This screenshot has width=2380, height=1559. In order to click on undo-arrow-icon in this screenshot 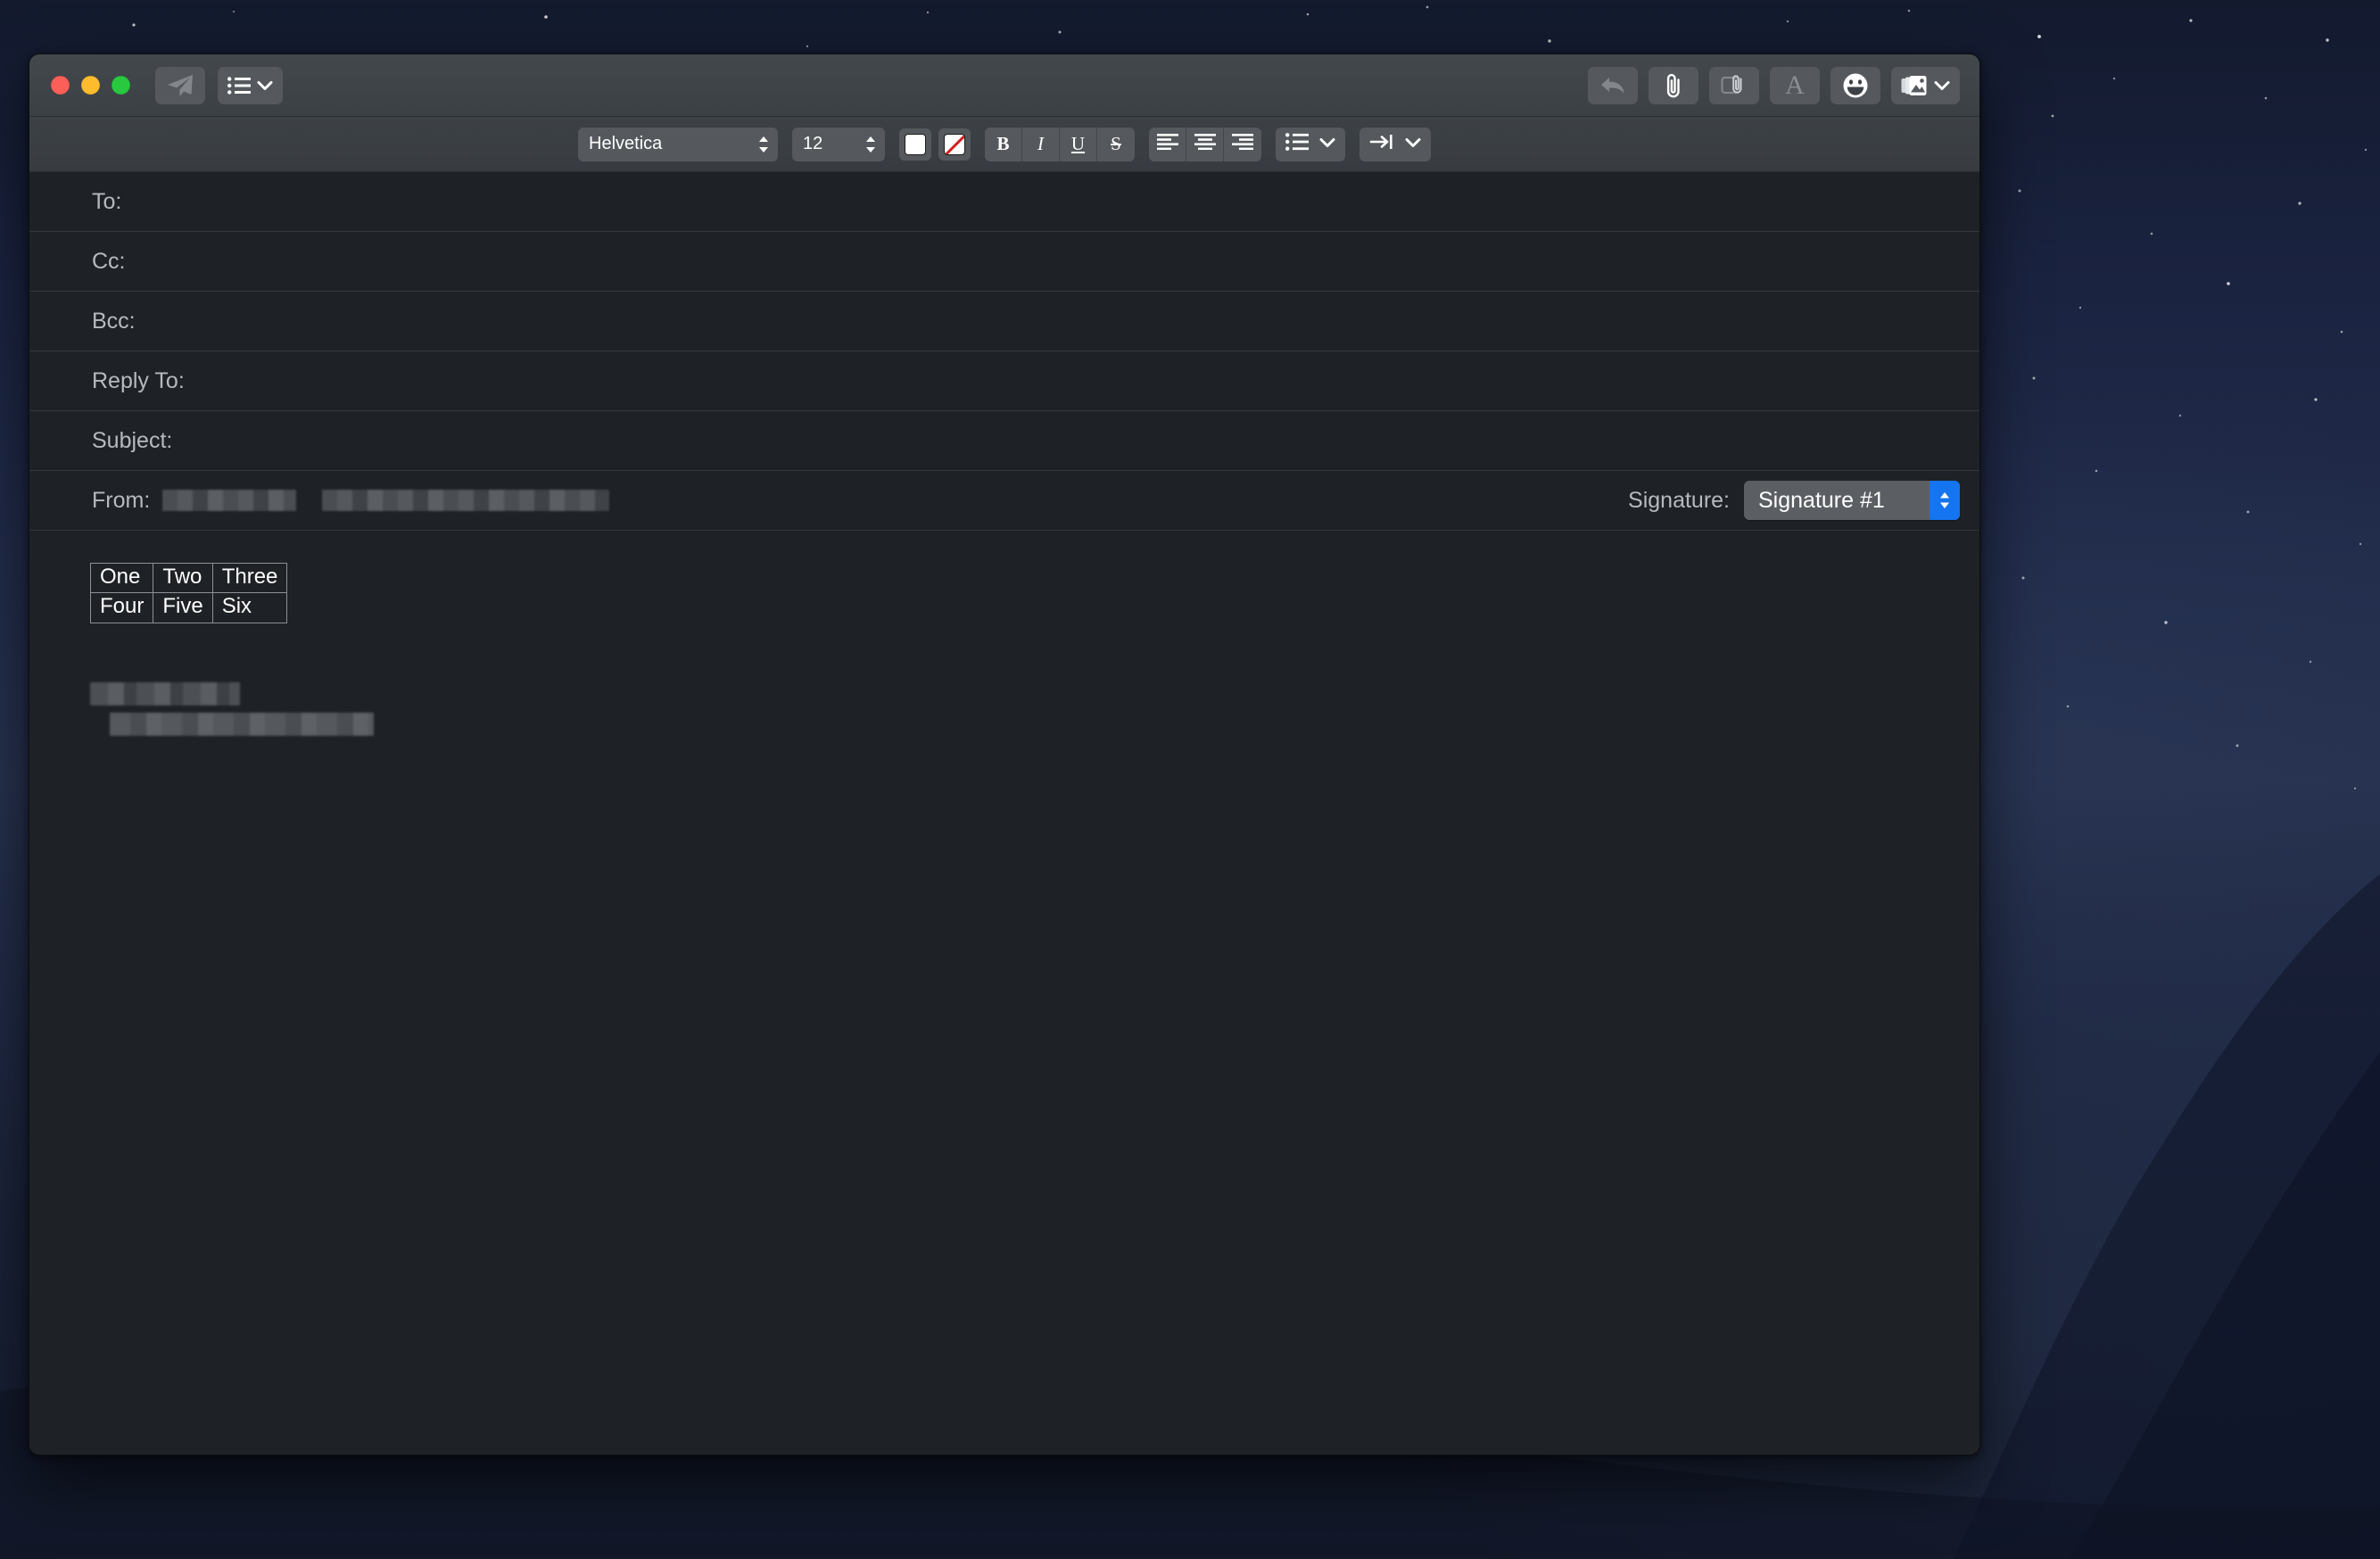, I will do `click(1612, 85)`.